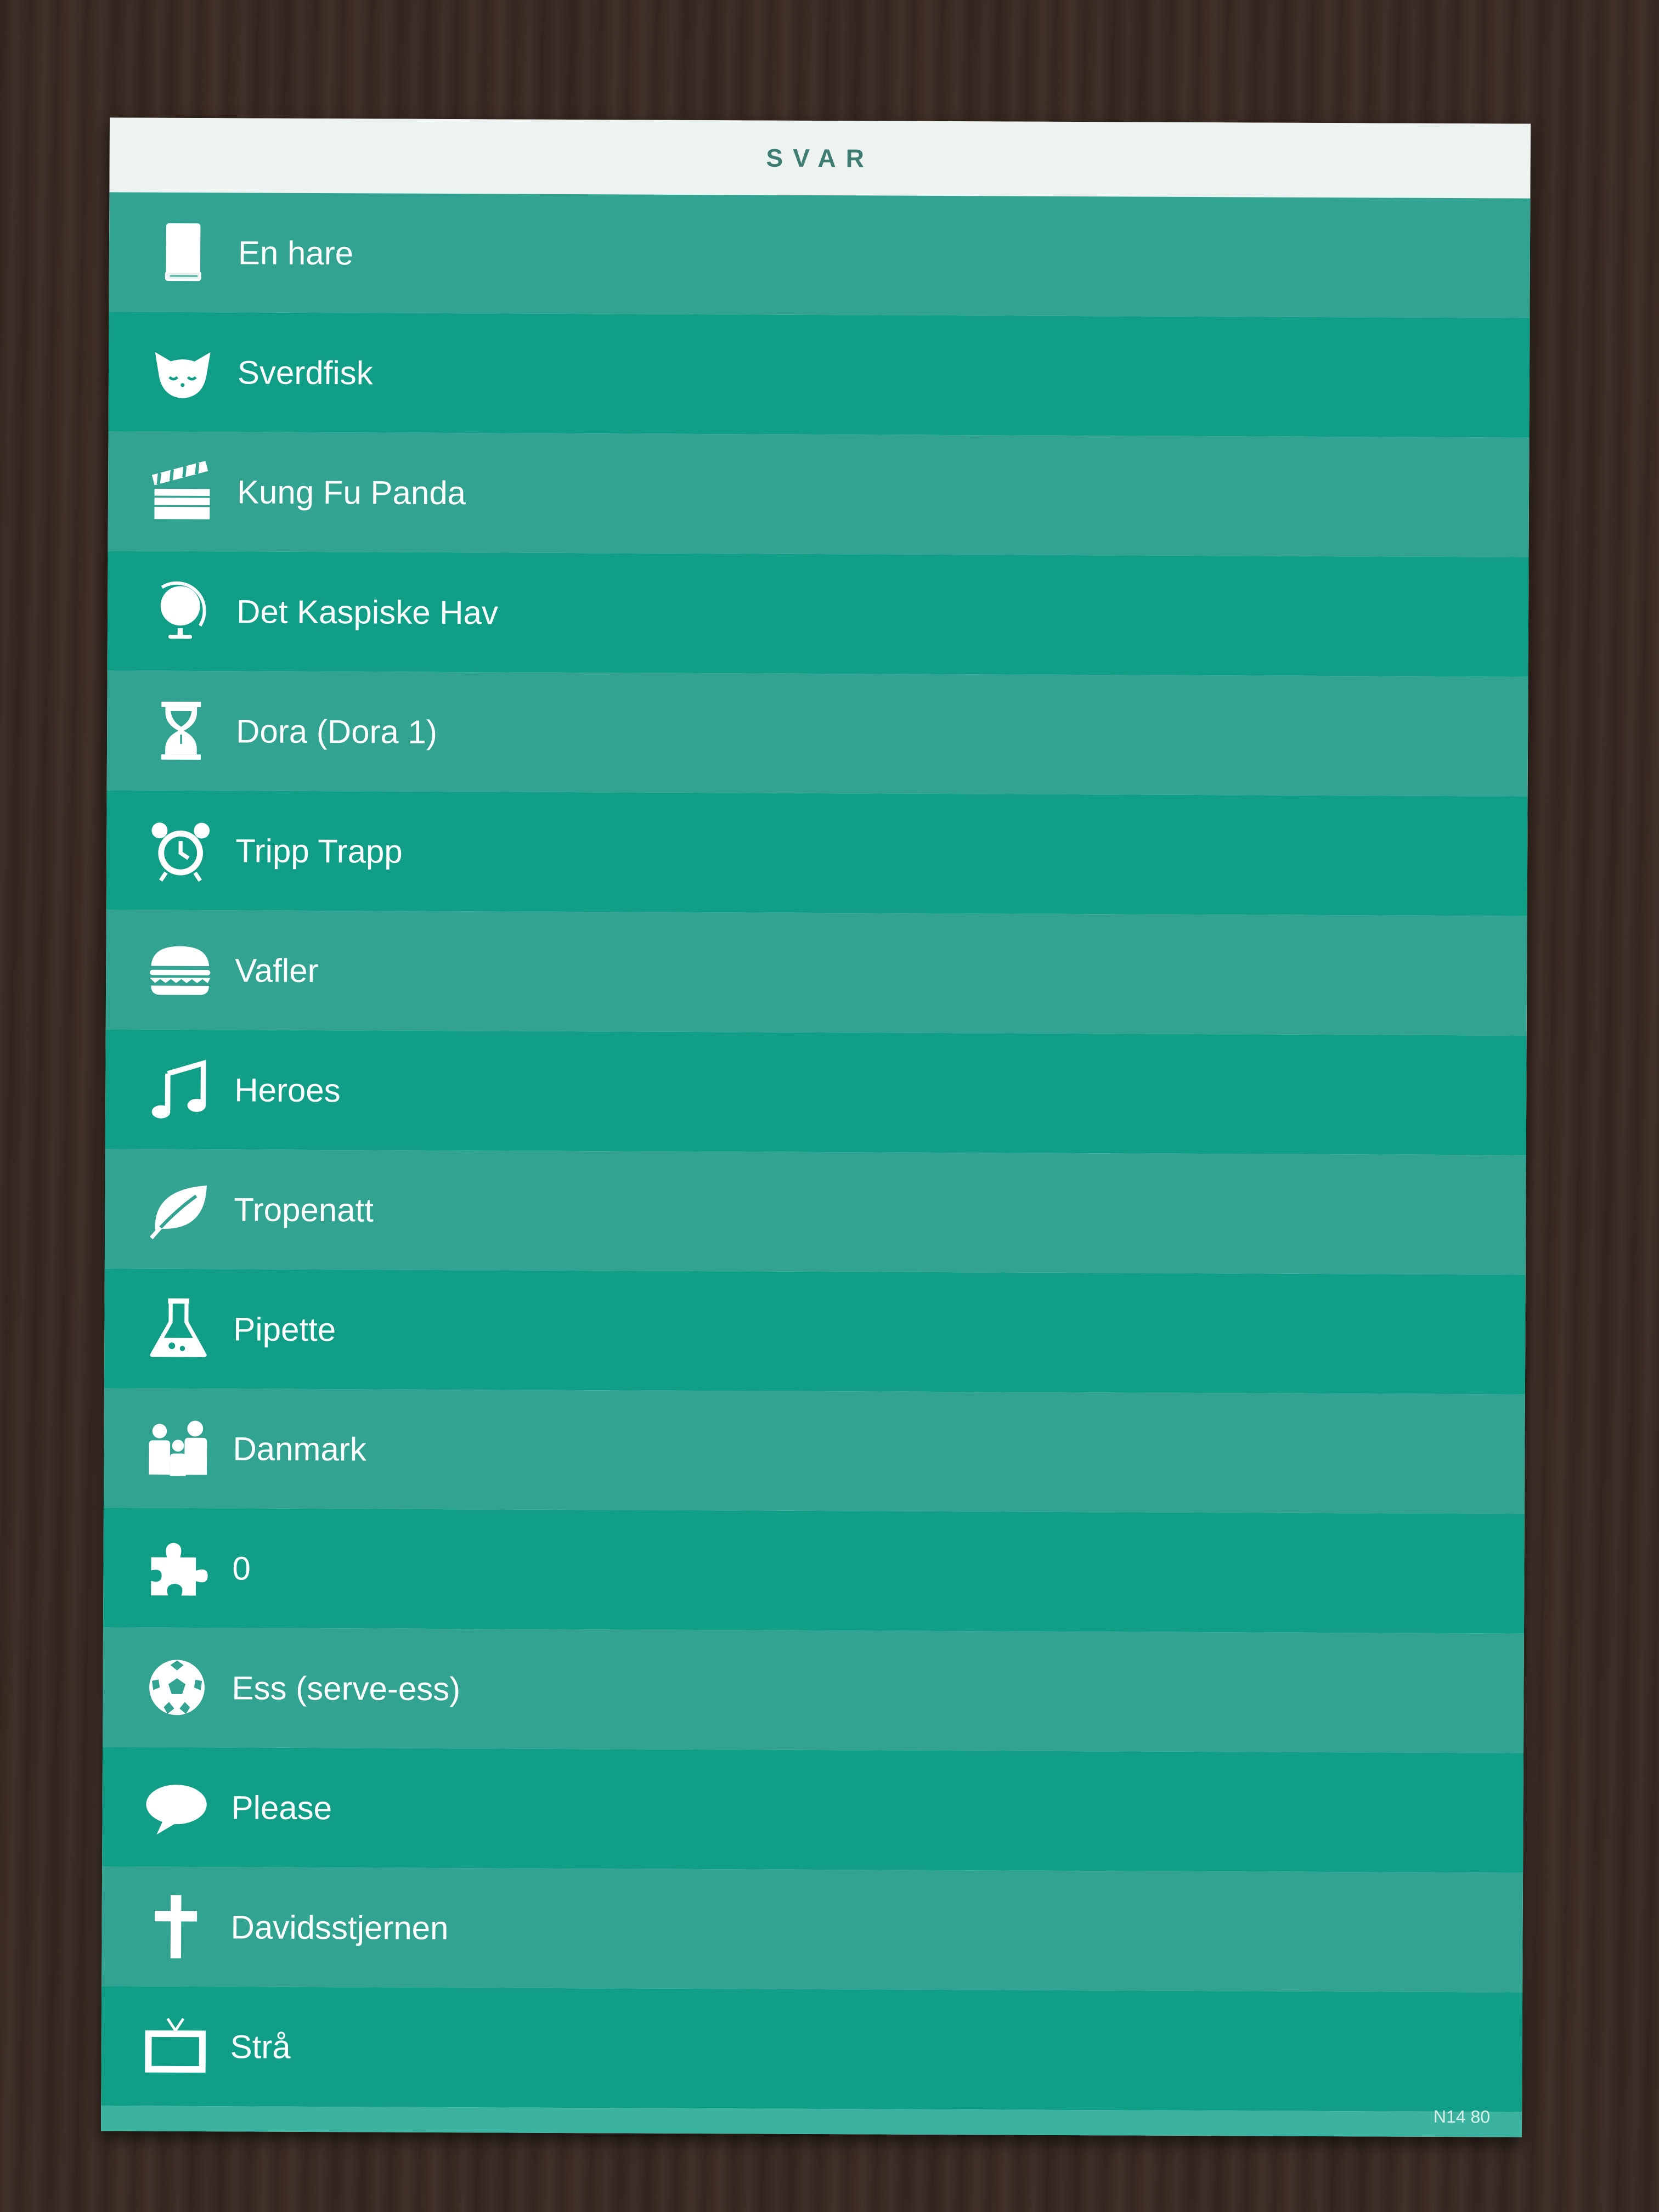 Image resolution: width=1659 pixels, height=2212 pixels. I want to click on answer-text: 0, so click(241, 1568).